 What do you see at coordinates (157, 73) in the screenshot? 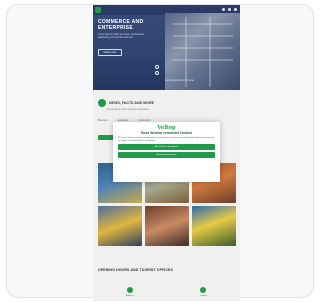
I see `arrow-down-icon` at bounding box center [157, 73].